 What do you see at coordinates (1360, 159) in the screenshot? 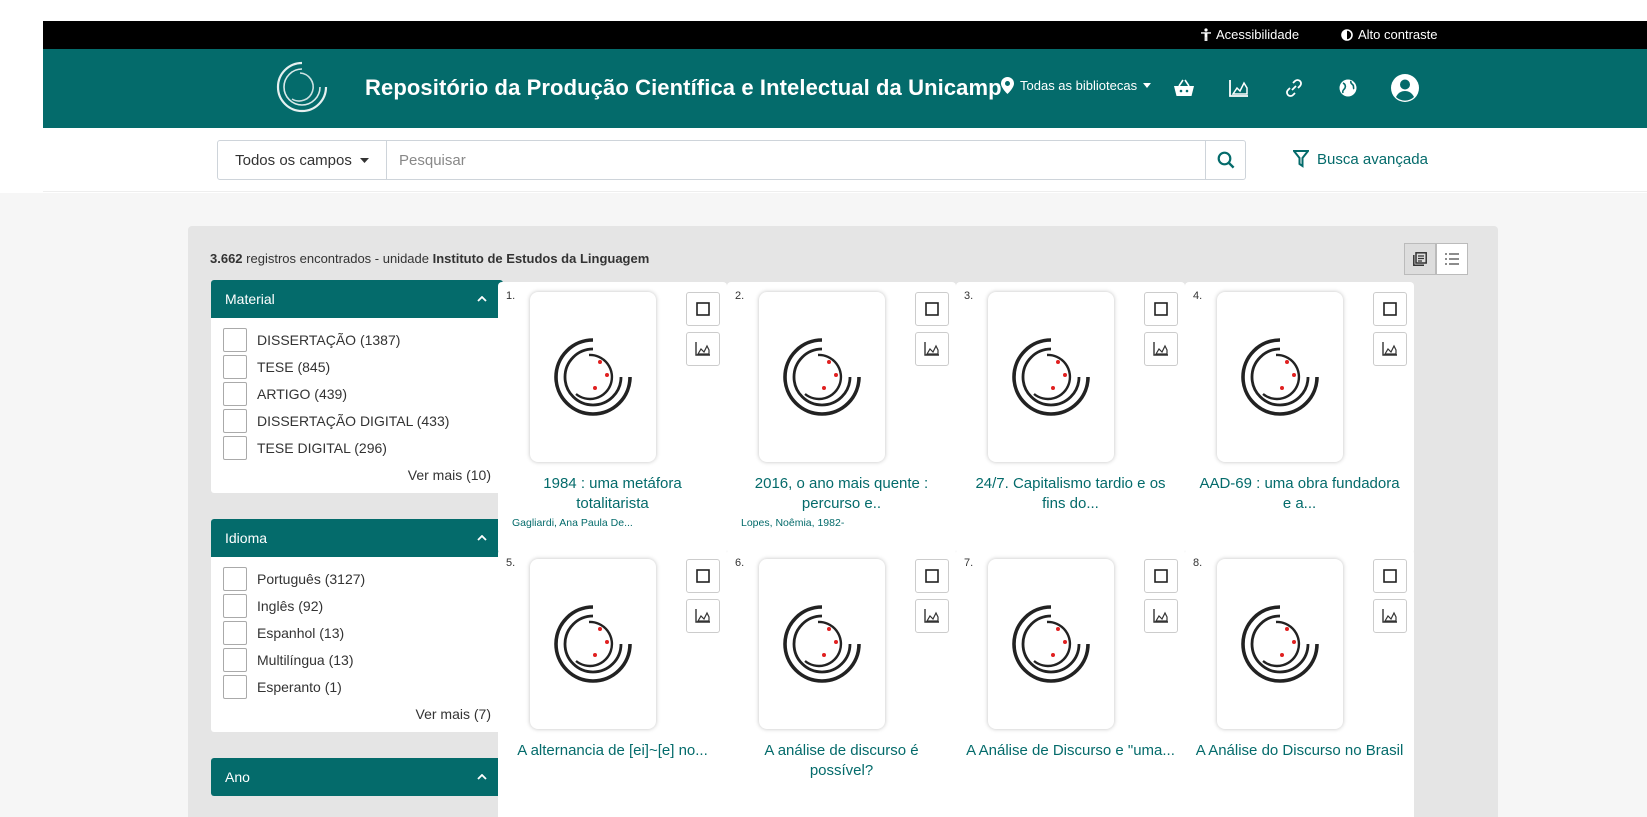
I see `advanced-search-link: Busca avançada` at bounding box center [1360, 159].